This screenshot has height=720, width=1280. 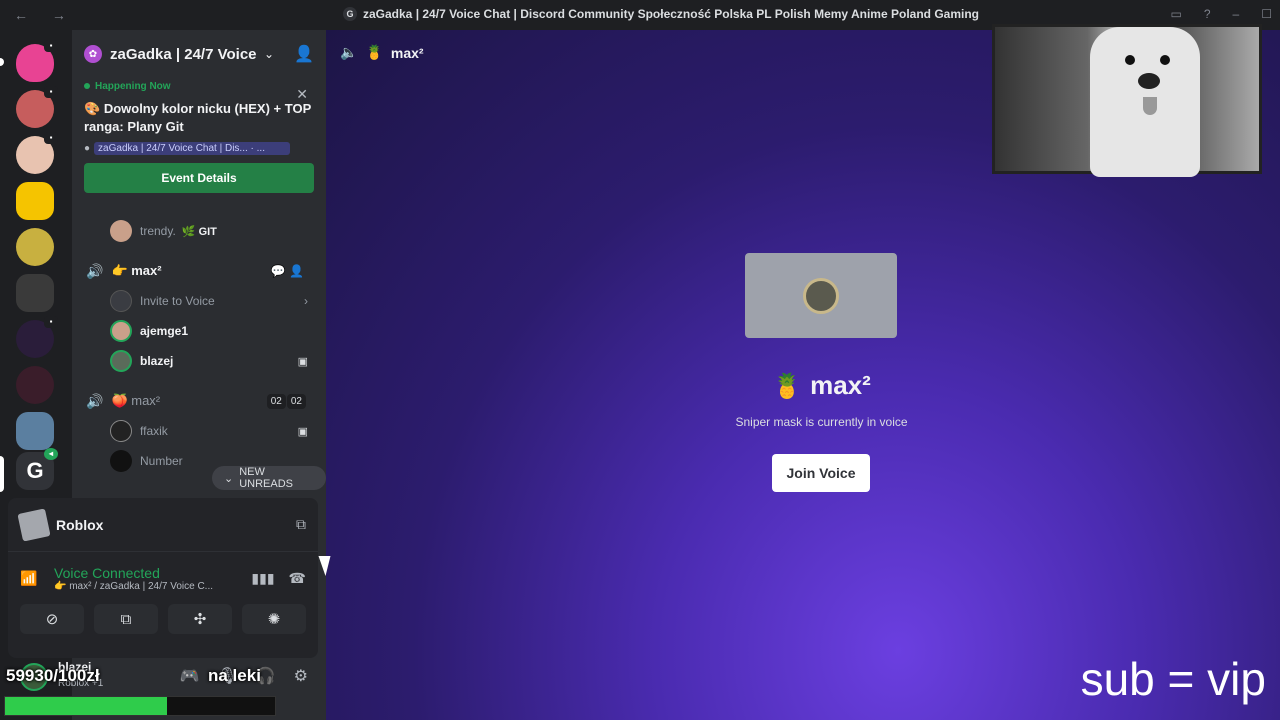 I want to click on voice-controls: ⊘ ⧉ ✣ ✺, so click(x=163, y=619).